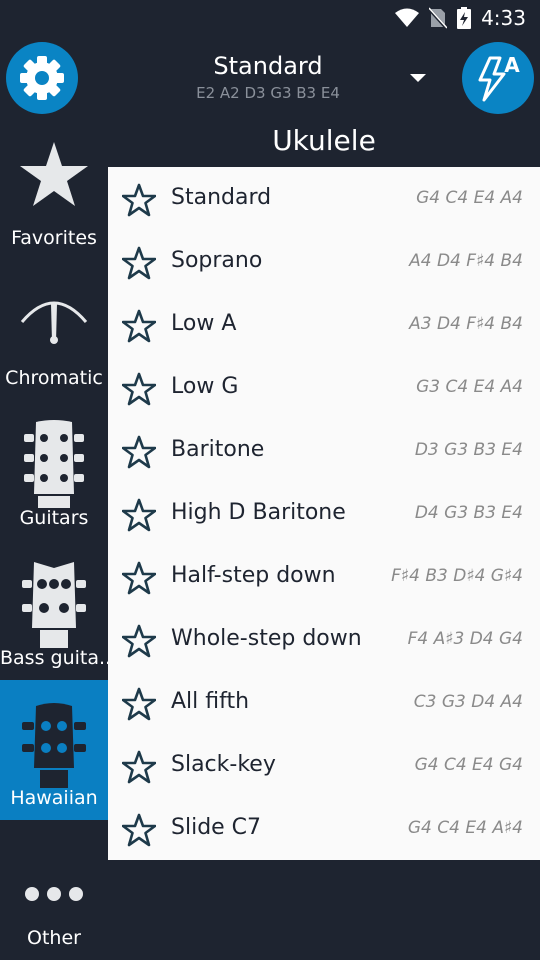  Describe the element at coordinates (468, 765) in the screenshot. I see `tuning-notes: G4 C4 E4 G4` at that location.